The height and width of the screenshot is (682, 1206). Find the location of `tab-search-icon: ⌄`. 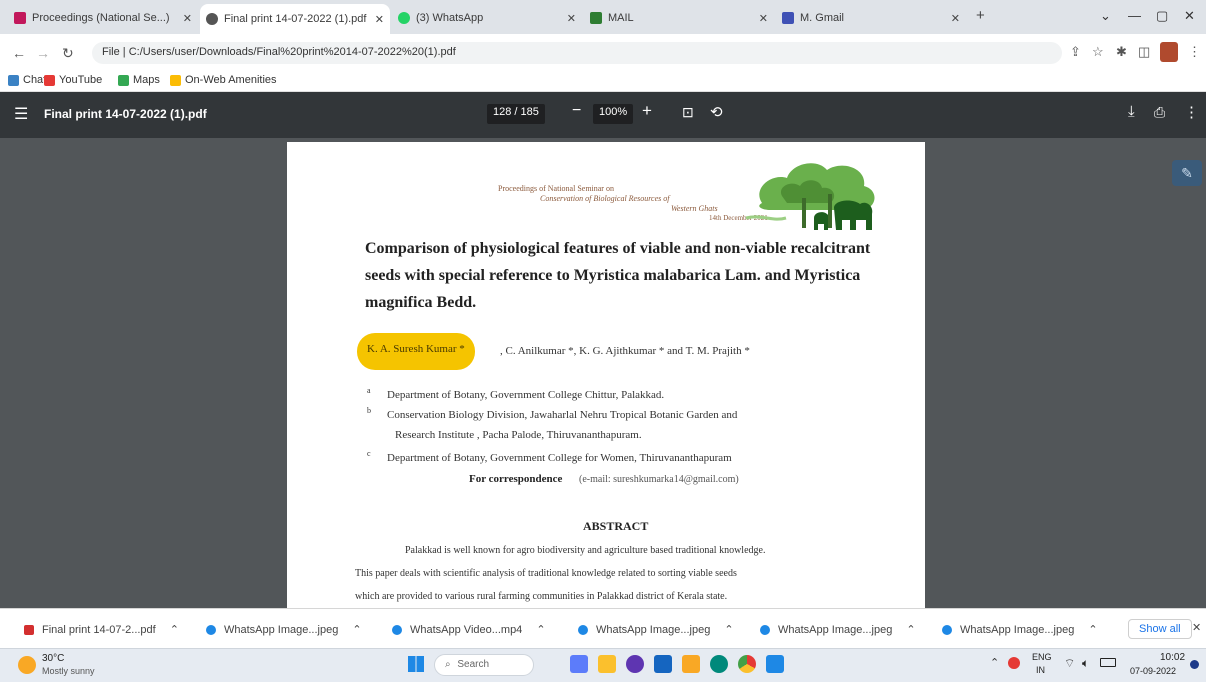

tab-search-icon: ⌄ is located at coordinates (1105, 16).